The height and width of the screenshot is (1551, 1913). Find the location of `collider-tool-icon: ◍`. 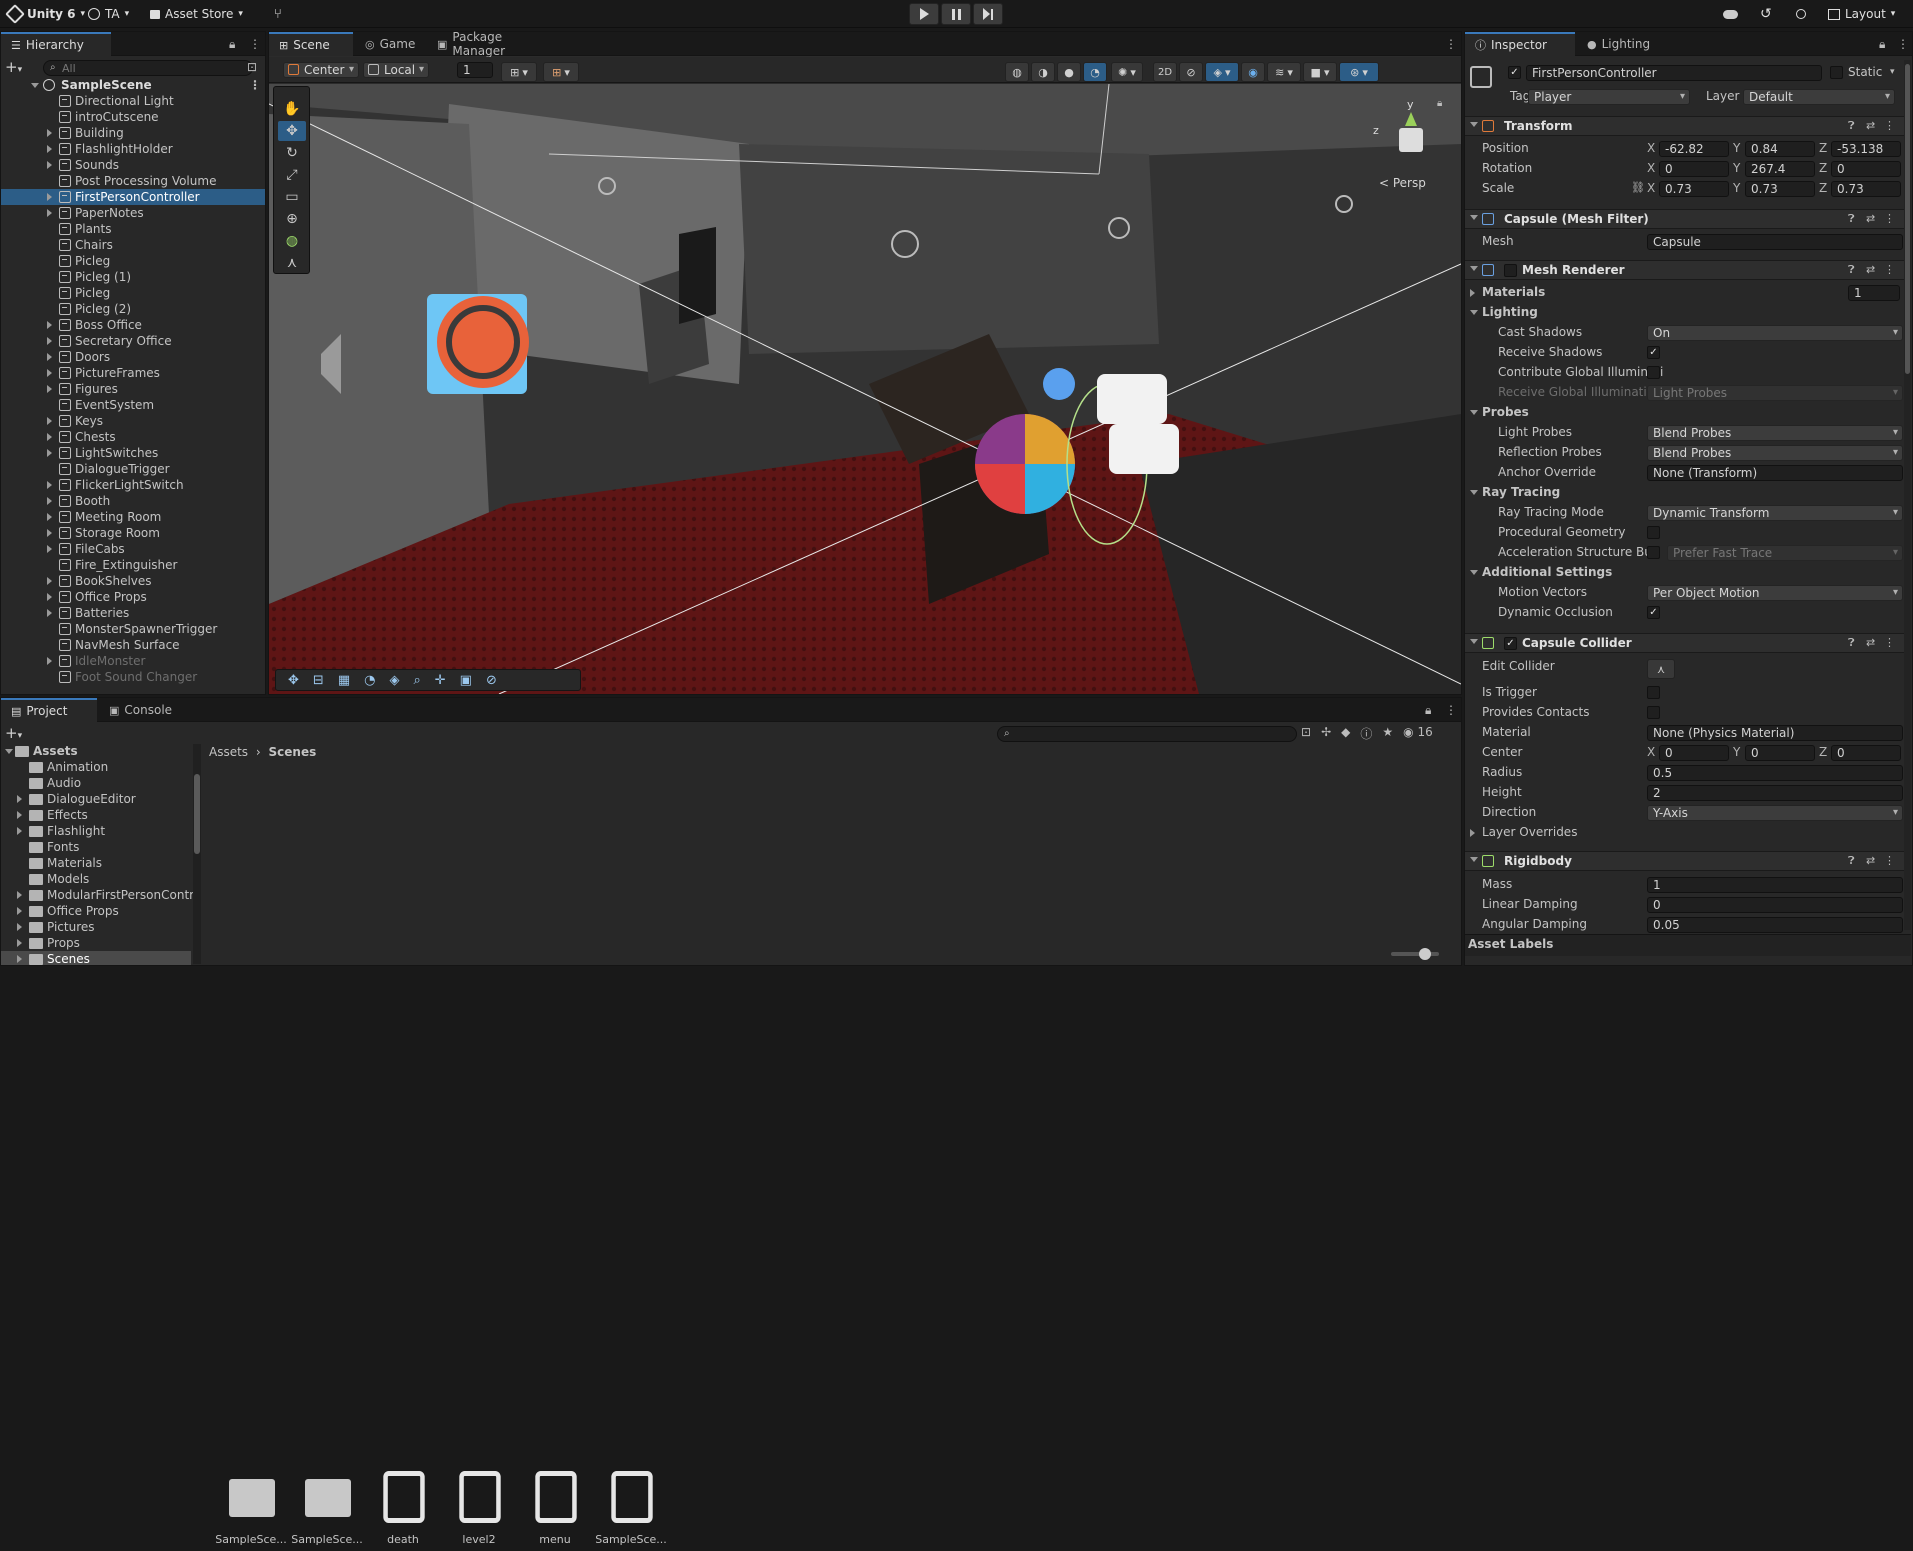

collider-tool-icon: ◍ is located at coordinates (292, 241).